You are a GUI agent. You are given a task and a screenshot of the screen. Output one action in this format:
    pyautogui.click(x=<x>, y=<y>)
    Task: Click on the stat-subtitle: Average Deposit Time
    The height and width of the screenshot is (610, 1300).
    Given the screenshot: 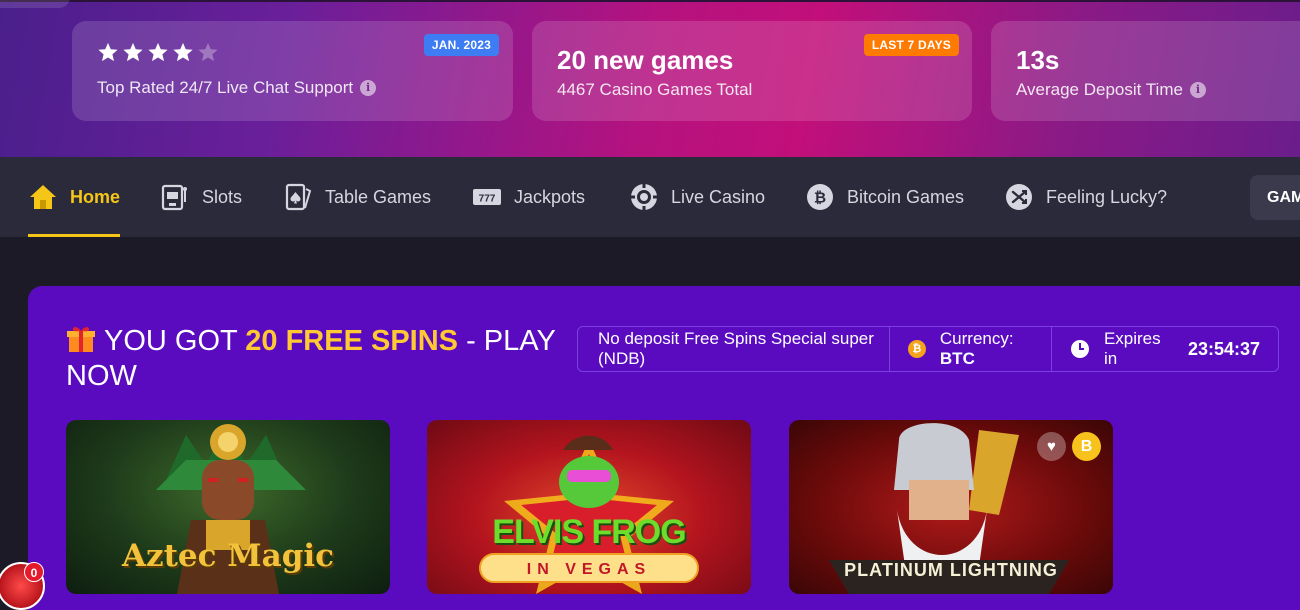 What is the action you would take?
    pyautogui.click(x=1099, y=89)
    